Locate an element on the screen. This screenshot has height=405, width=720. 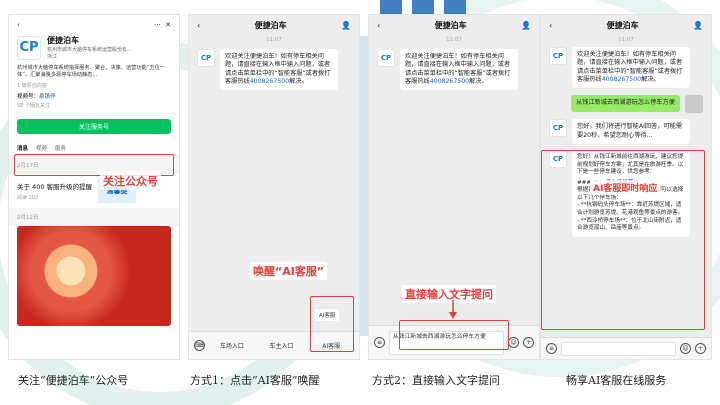
follow-account-button: 关注服务号 is located at coordinates (94, 126).